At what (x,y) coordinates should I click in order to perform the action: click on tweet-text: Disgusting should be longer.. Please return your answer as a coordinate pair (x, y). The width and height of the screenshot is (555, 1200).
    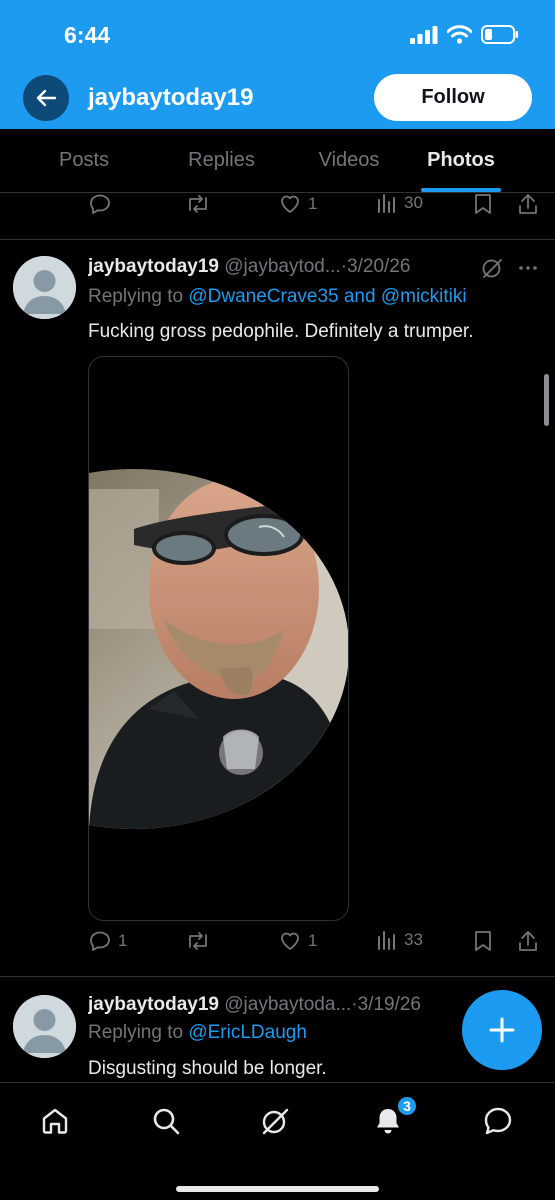
    Looking at the image, I should click on (207, 1068).